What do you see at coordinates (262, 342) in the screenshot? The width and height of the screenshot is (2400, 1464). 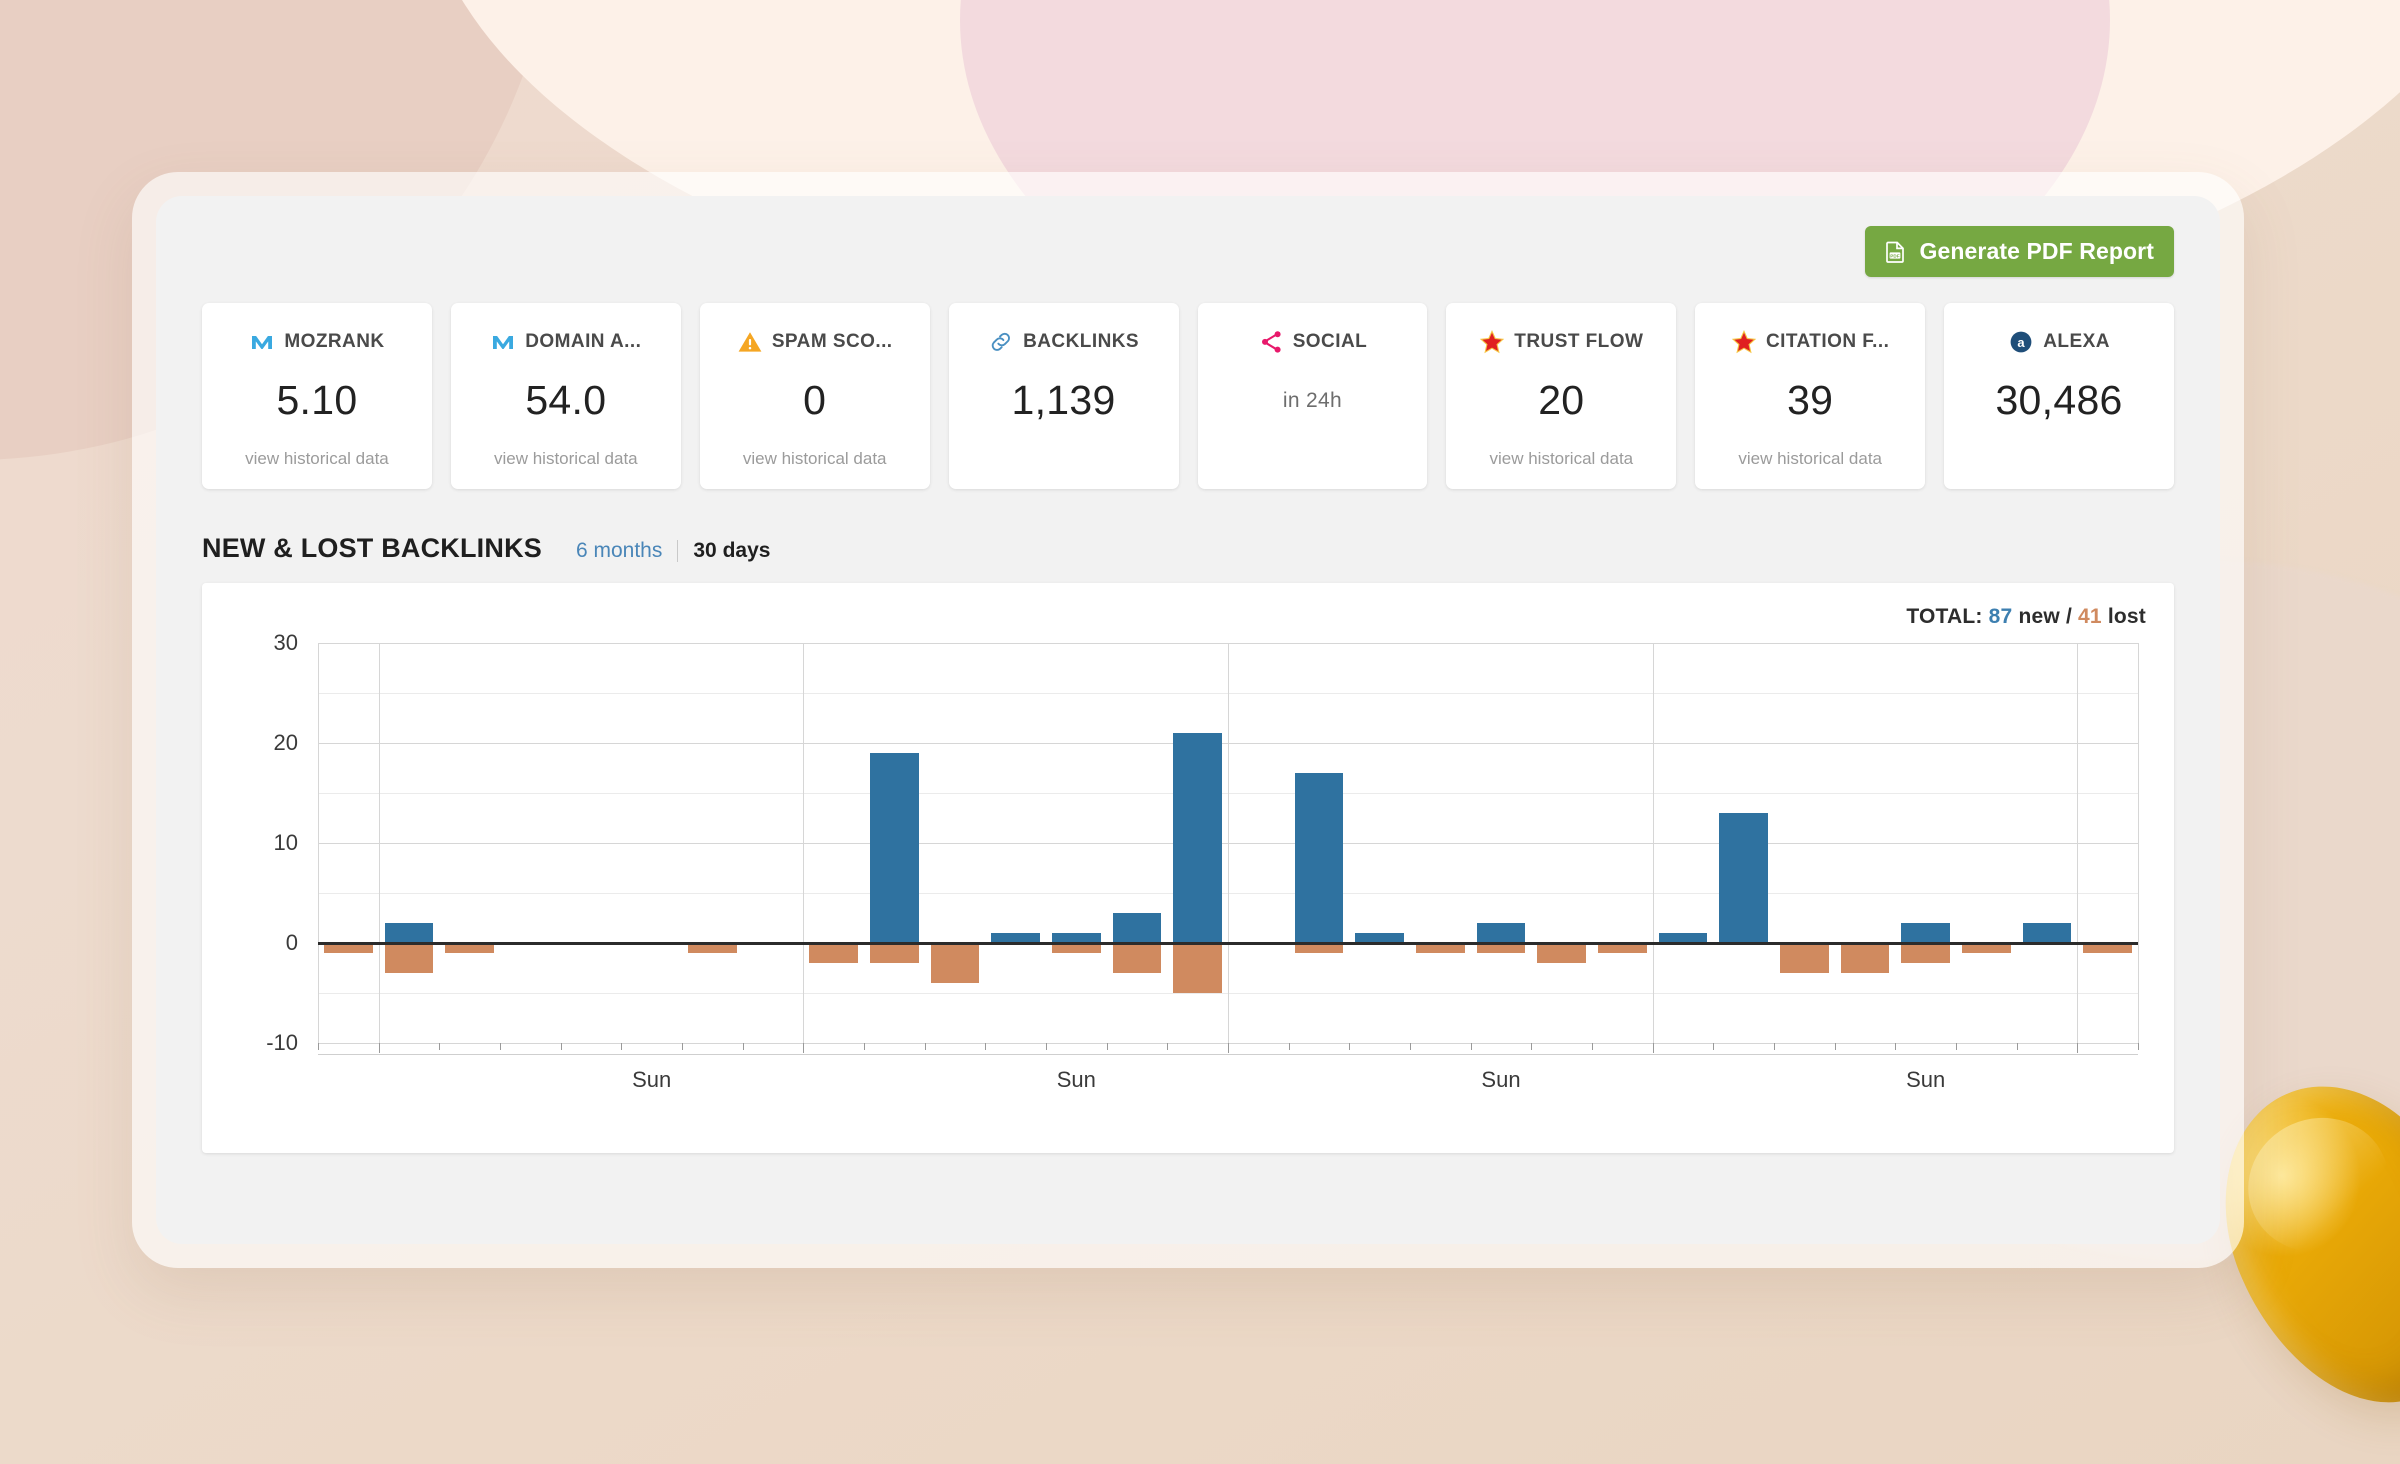 I see `moz-logo-icon` at bounding box center [262, 342].